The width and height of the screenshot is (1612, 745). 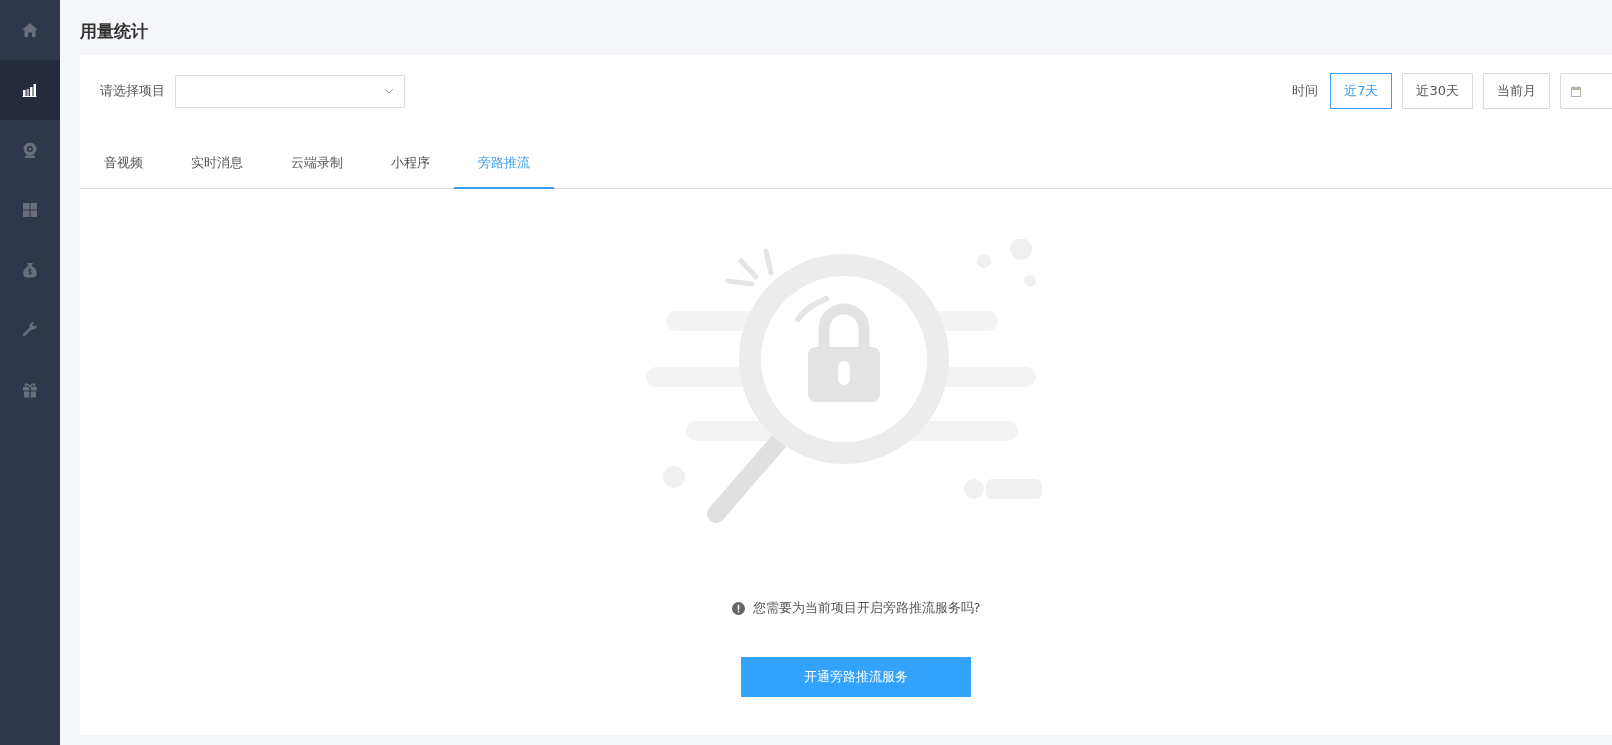 I want to click on time-range-button: 当前月, so click(x=1516, y=91).